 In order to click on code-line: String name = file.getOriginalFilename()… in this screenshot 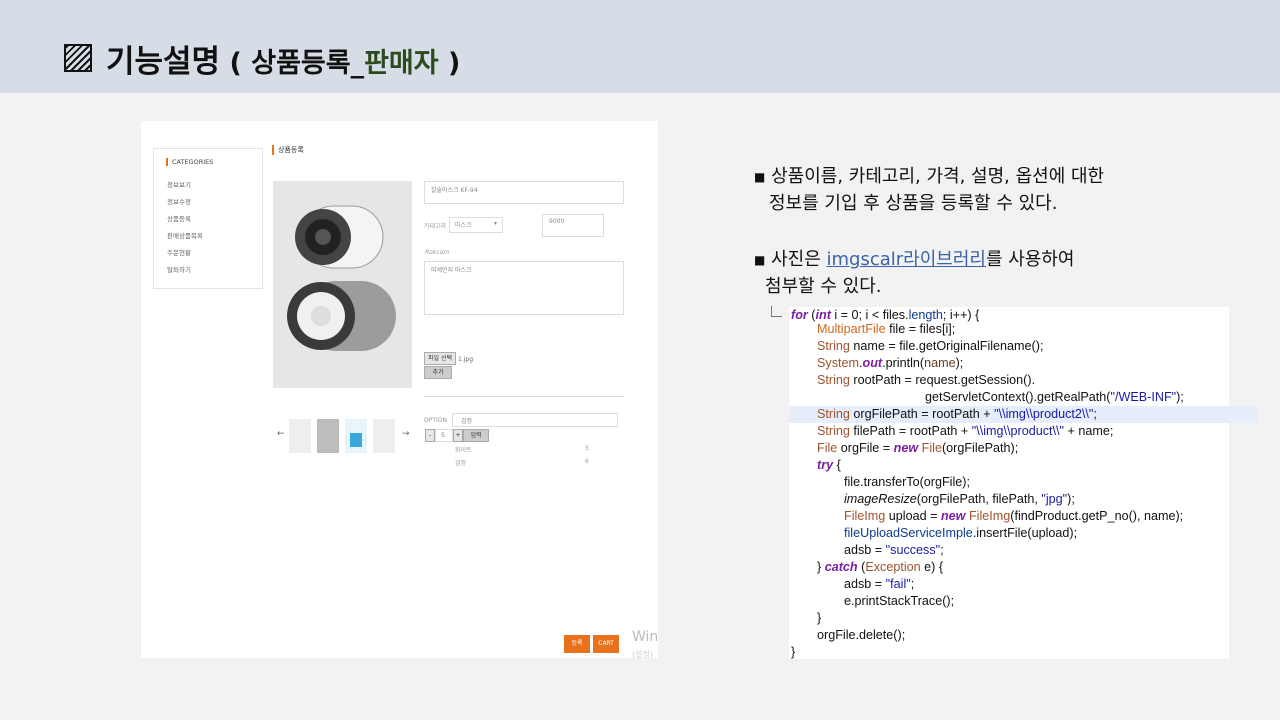, I will do `click(930, 346)`.